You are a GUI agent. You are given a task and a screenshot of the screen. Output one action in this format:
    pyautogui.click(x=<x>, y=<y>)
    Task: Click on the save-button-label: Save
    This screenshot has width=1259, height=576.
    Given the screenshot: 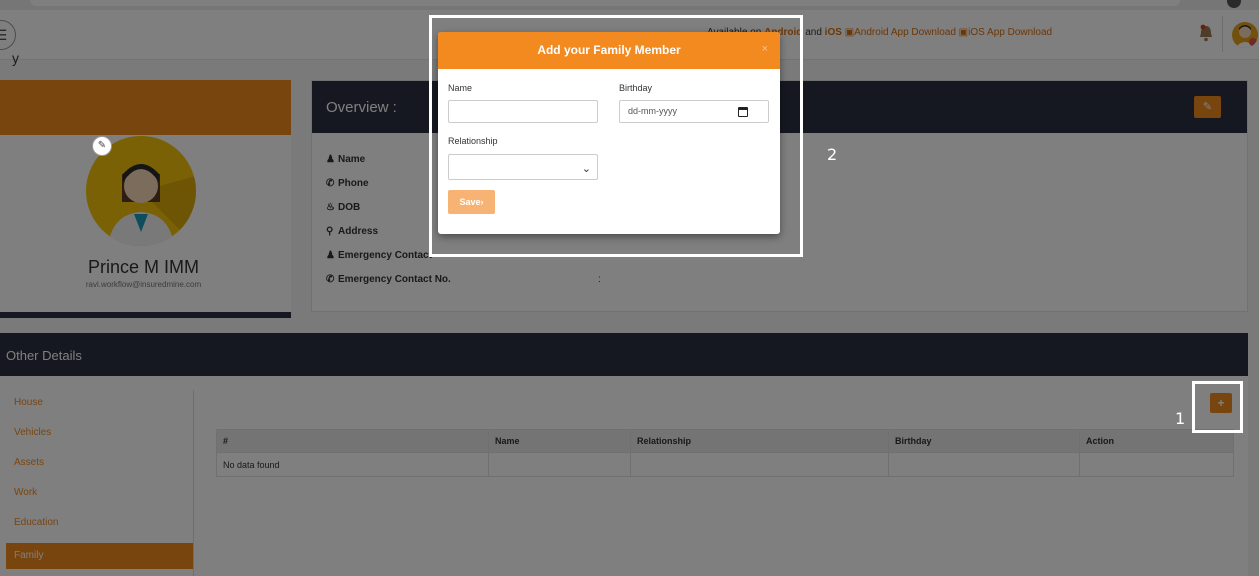 What is the action you would take?
    pyautogui.click(x=470, y=202)
    